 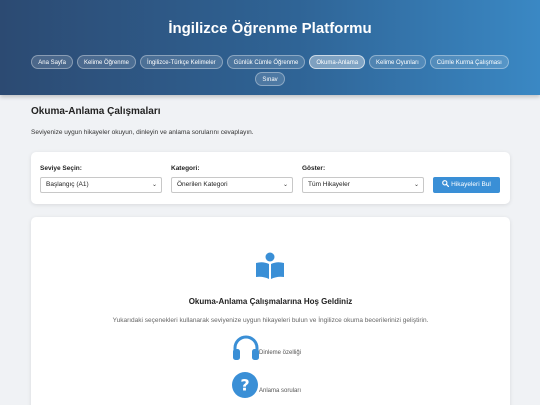 I want to click on category-select: Önerilen Kategori ⌄, so click(x=232, y=185).